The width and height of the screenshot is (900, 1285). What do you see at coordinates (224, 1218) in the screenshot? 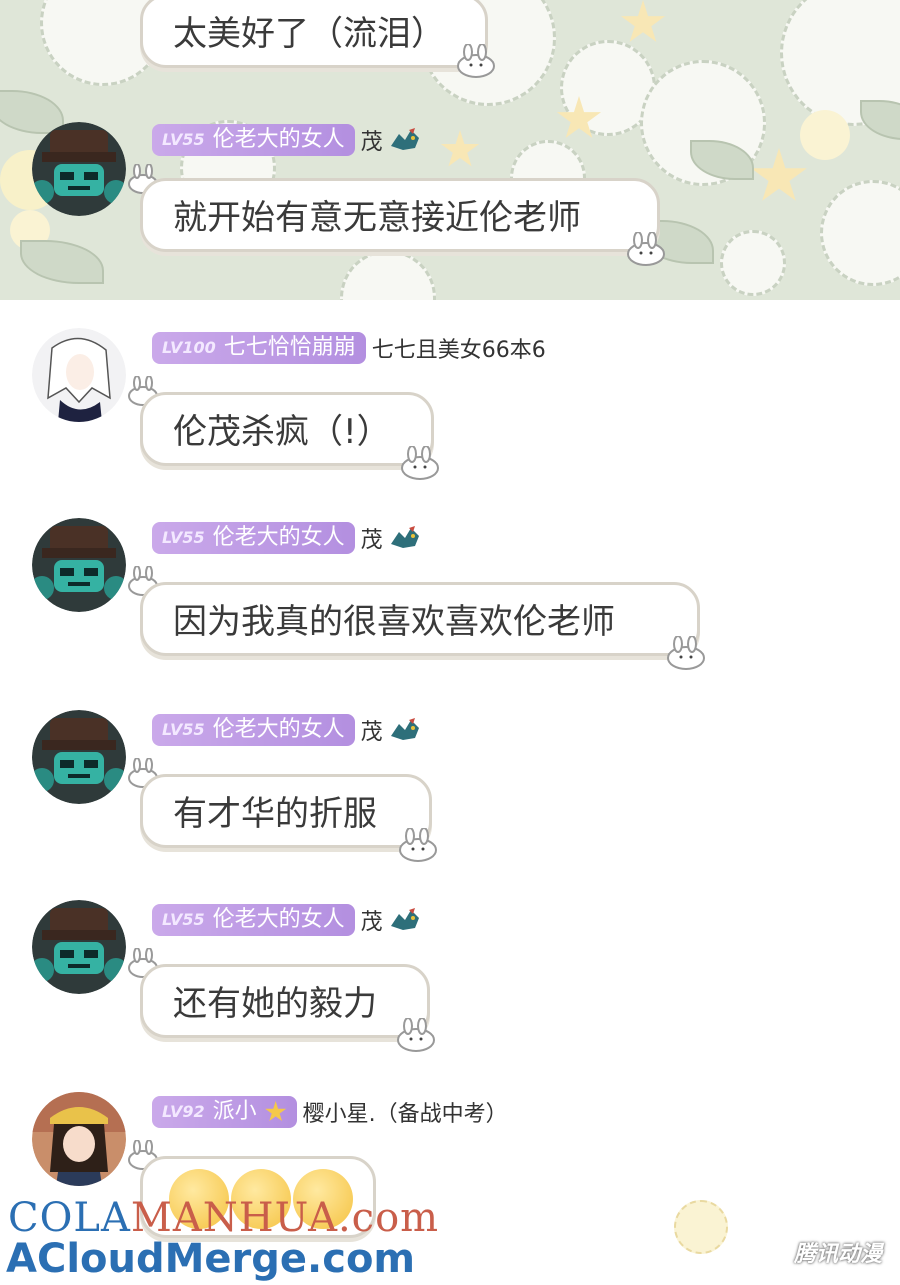
I see `watermark-colamanhua: COLAMANHUA.com` at bounding box center [224, 1218].